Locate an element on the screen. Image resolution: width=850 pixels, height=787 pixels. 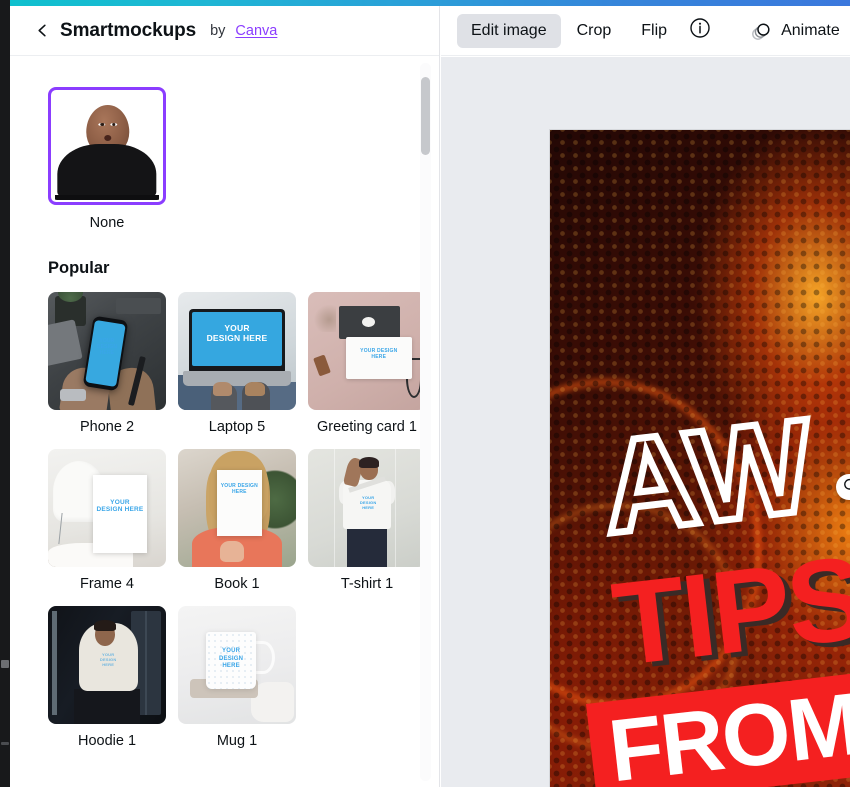
scene-envelope is located at coordinates (369, 323).